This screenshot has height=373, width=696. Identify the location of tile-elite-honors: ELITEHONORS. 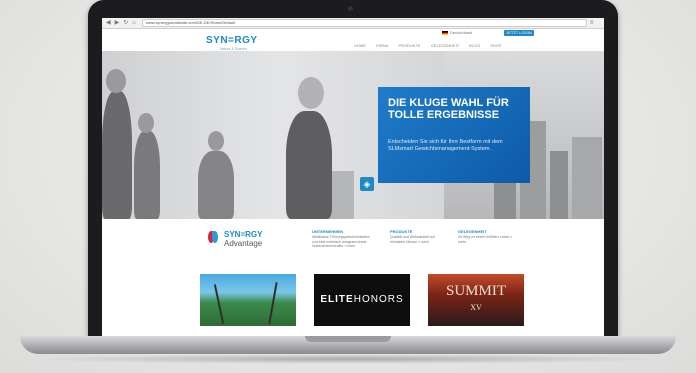
(362, 300).